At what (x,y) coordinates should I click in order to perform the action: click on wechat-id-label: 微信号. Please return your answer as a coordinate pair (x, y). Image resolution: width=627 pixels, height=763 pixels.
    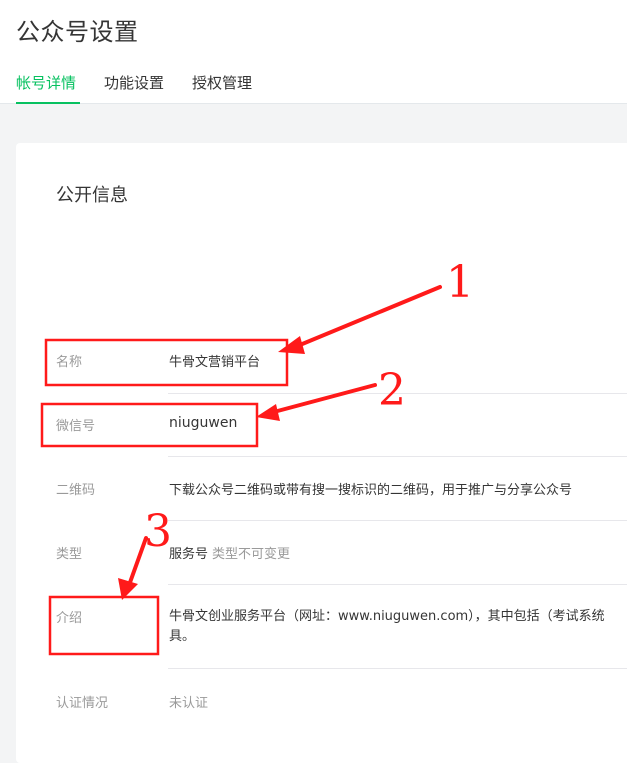
    Looking at the image, I should click on (76, 426).